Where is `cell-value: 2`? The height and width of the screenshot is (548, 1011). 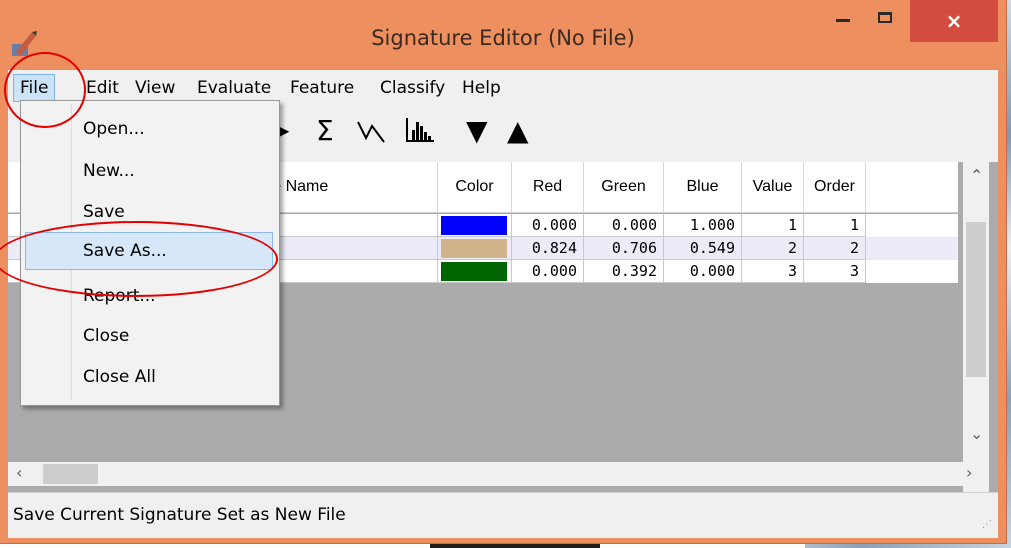
cell-value: 2 is located at coordinates (773, 248).